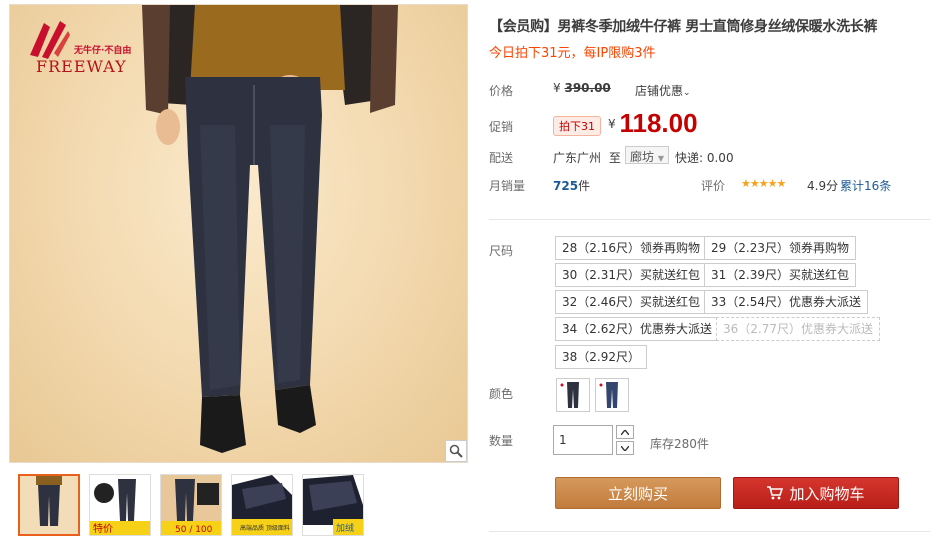 The width and height of the screenshot is (930, 547). I want to click on brand-slogan: 无牛仔·不自由, so click(103, 51).